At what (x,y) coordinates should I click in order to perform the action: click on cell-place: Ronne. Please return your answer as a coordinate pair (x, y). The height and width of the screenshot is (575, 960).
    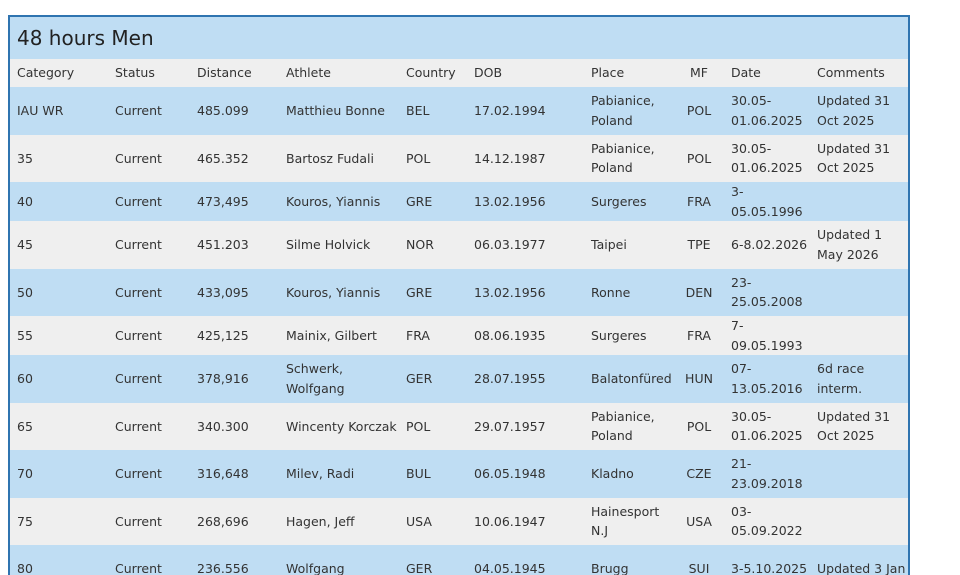
    Looking at the image, I should click on (611, 292).